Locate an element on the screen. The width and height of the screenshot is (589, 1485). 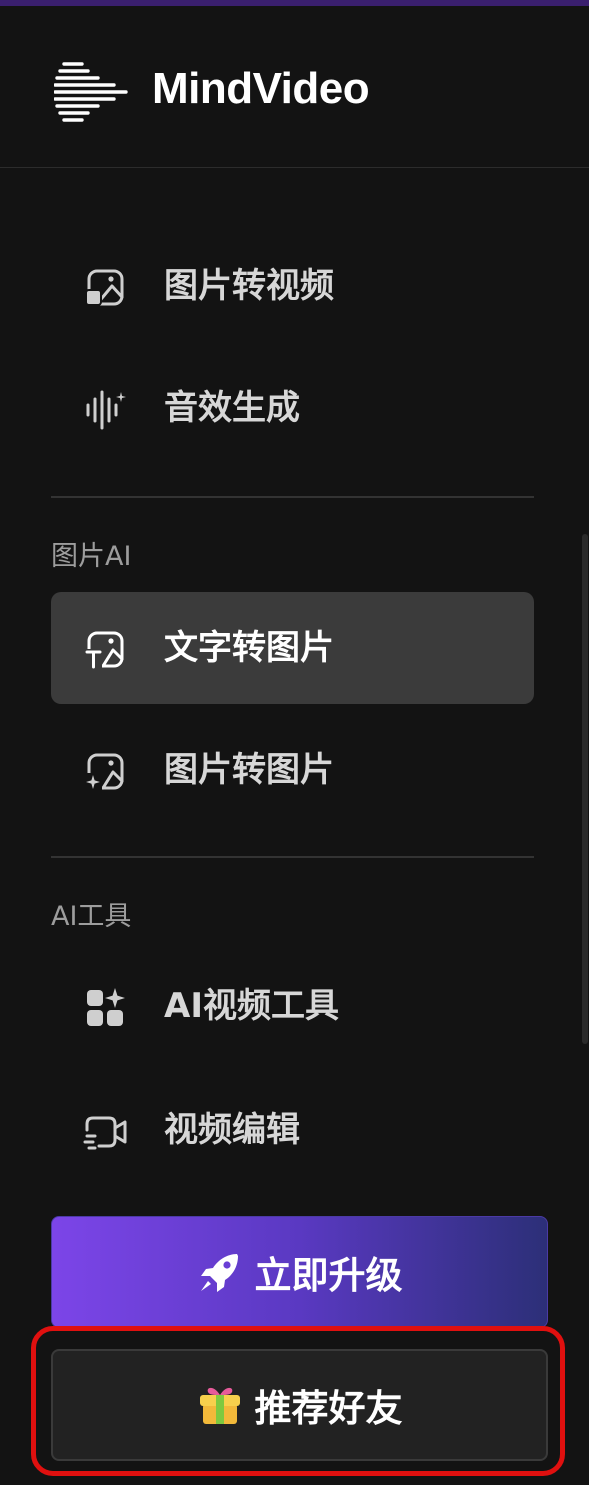
nav-label: 图片转视频 is located at coordinates (249, 286).